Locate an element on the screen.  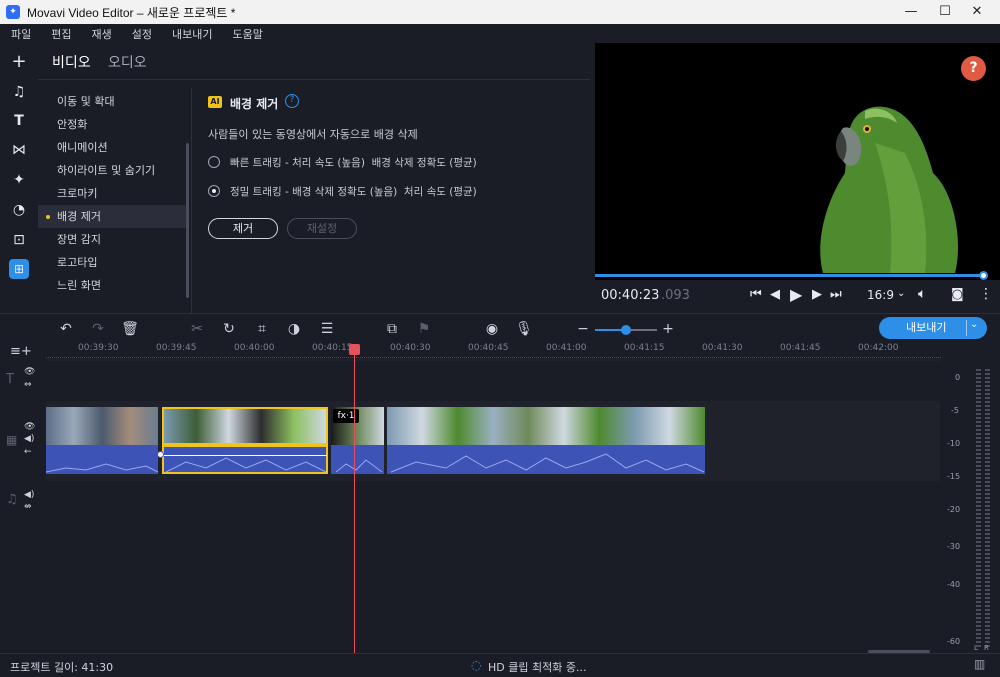
skip-end-icon: ⏭ is located at coordinates (836, 294).